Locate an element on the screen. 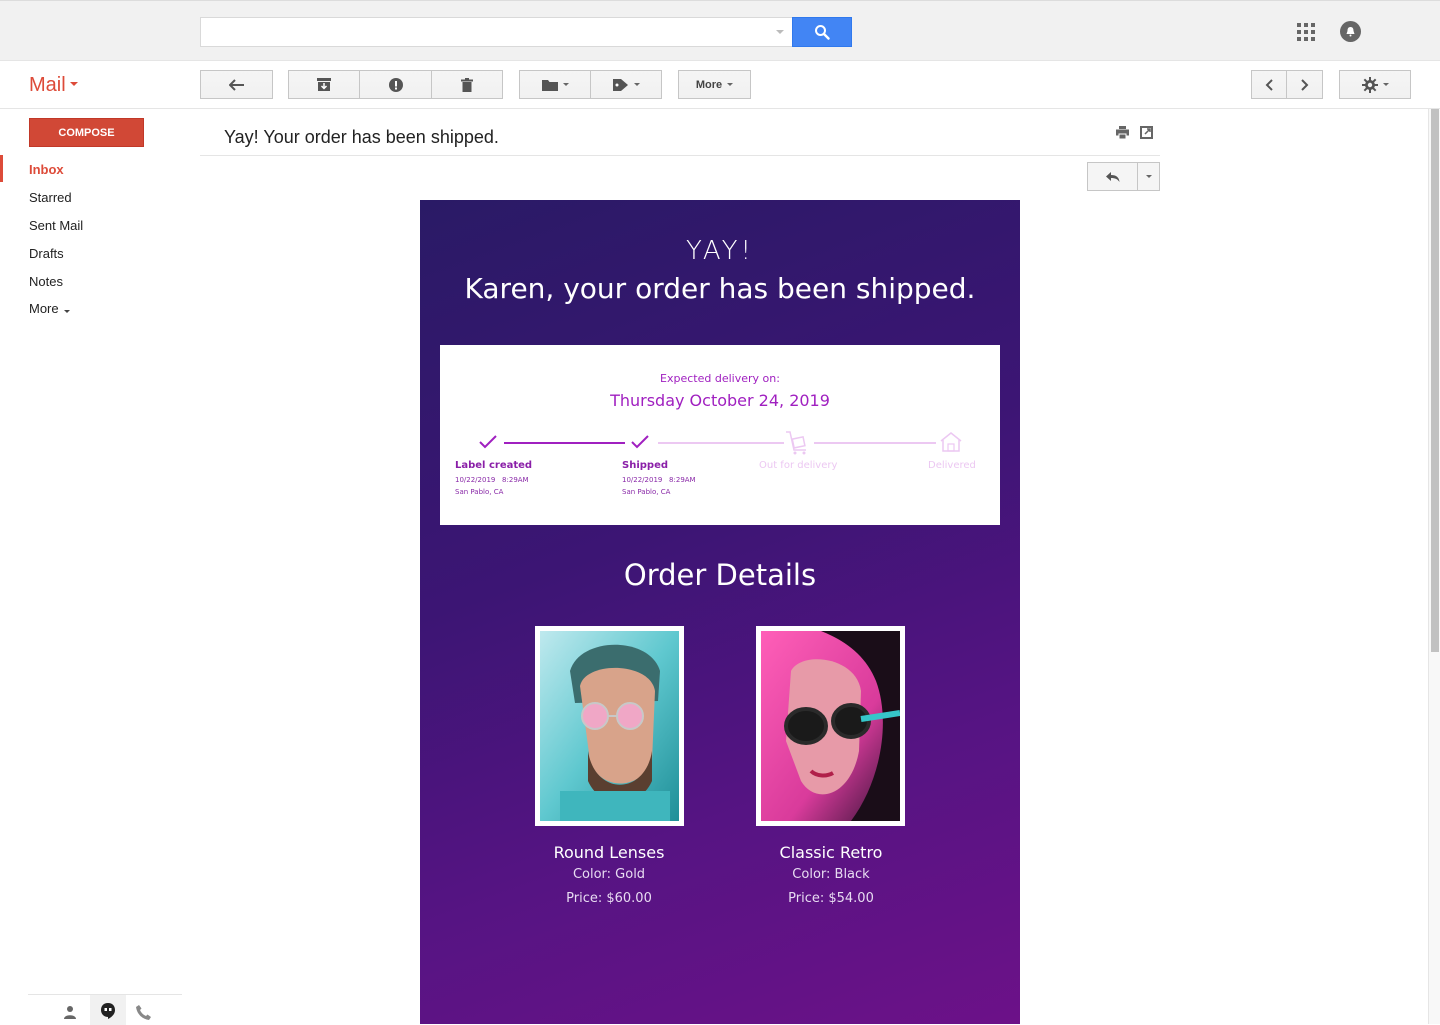  archive-icon is located at coordinates (324, 84).